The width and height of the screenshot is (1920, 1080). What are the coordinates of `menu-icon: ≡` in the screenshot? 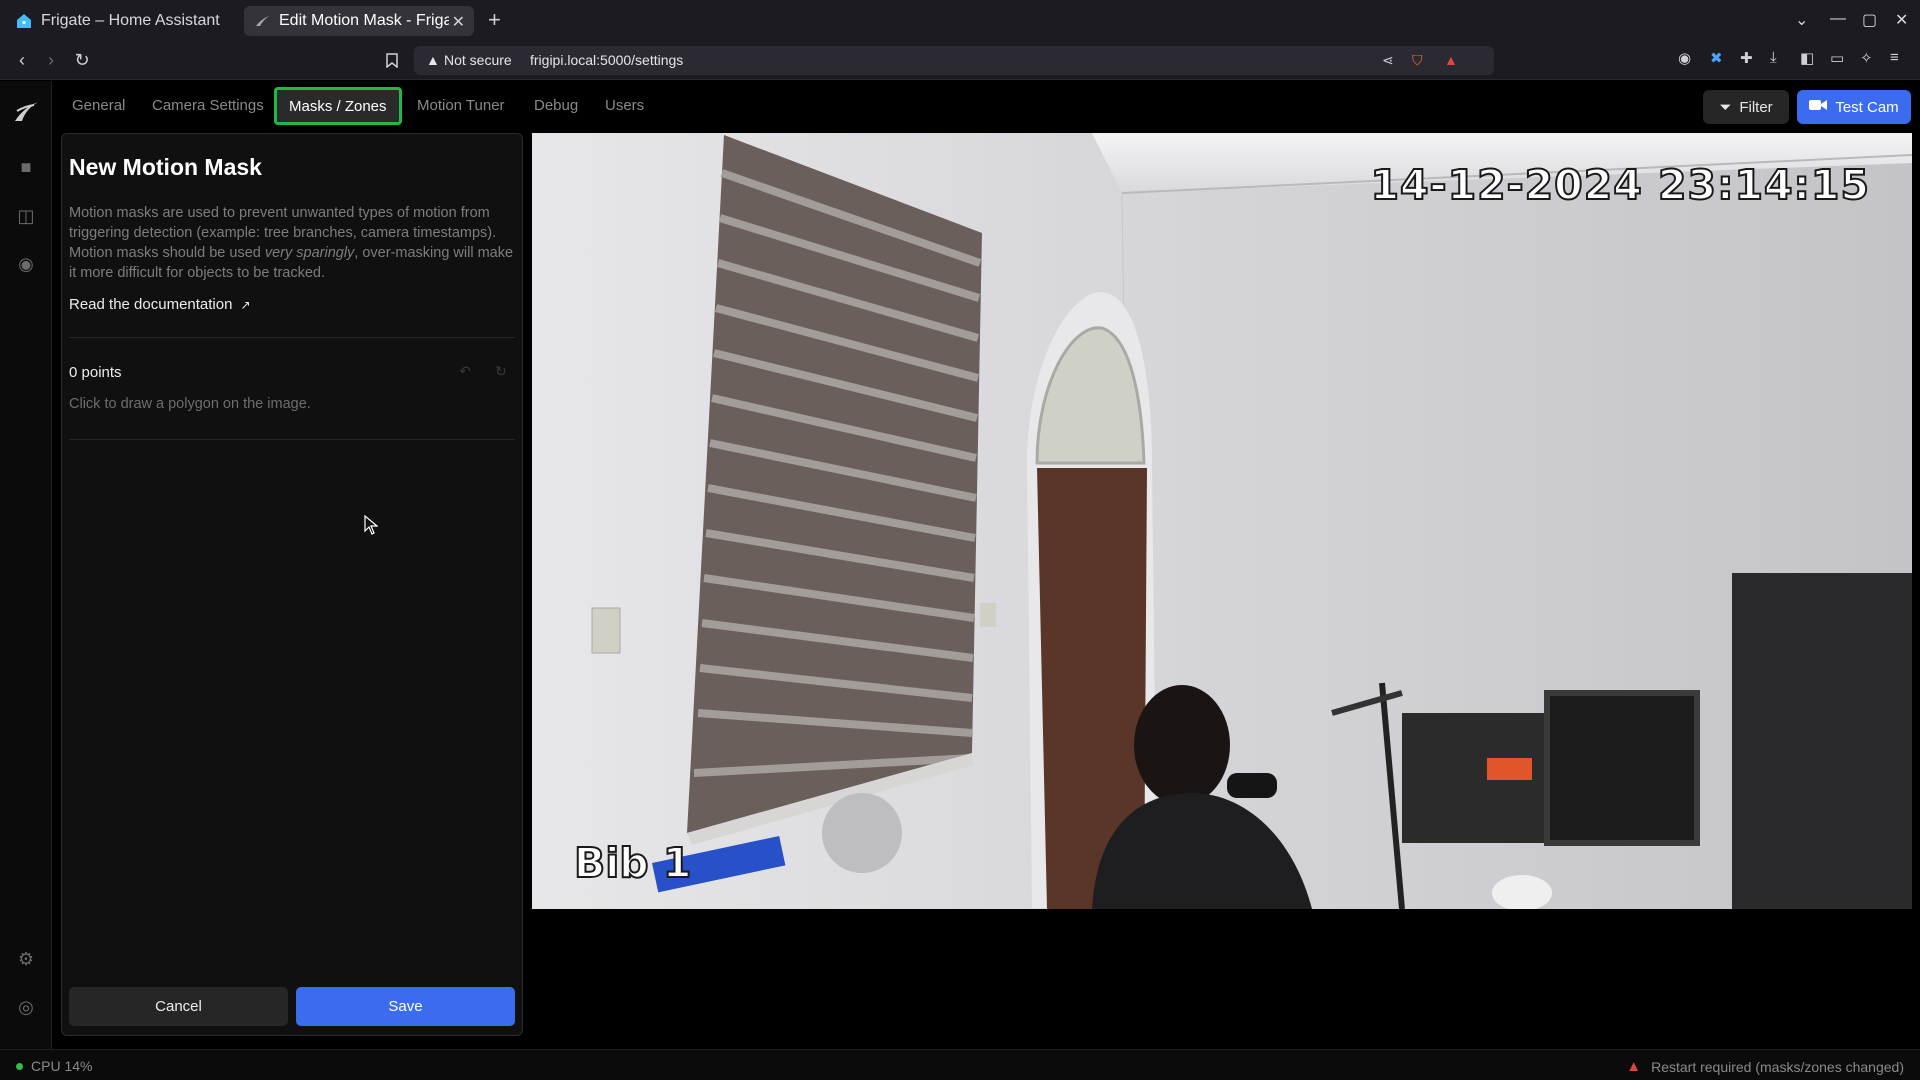 It's located at (1894, 57).